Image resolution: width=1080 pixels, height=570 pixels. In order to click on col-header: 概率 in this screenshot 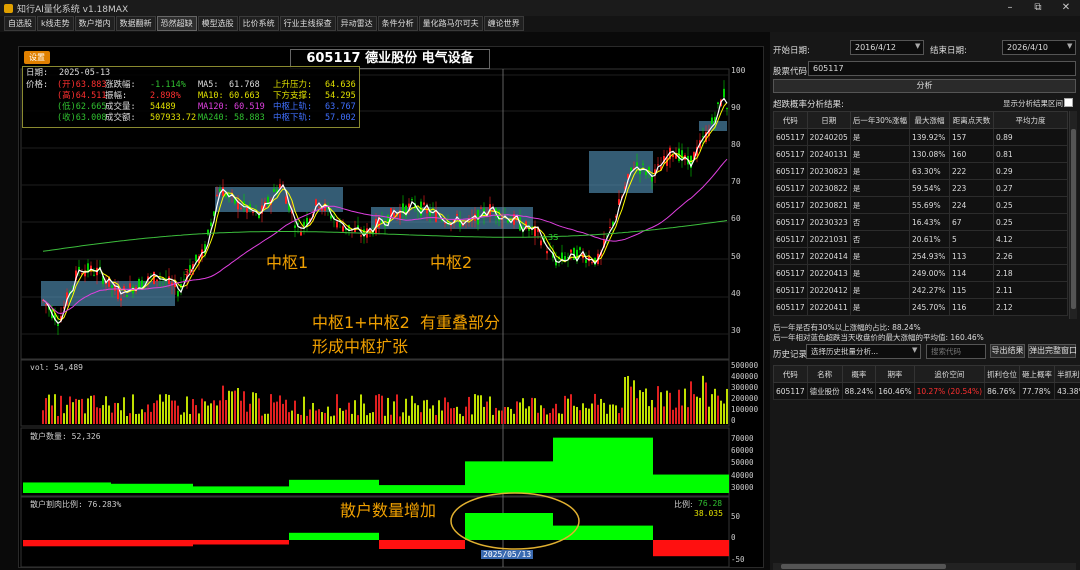, I will do `click(859, 374)`.